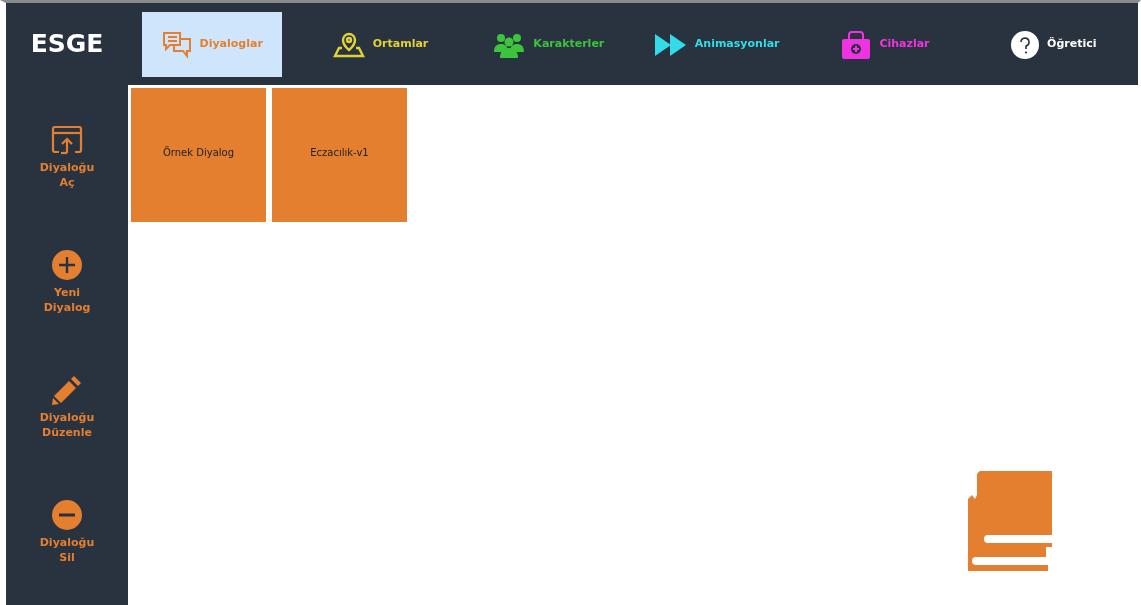 The height and width of the screenshot is (605, 1141). Describe the element at coordinates (176, 44) in the screenshot. I see `chat-icon` at that location.